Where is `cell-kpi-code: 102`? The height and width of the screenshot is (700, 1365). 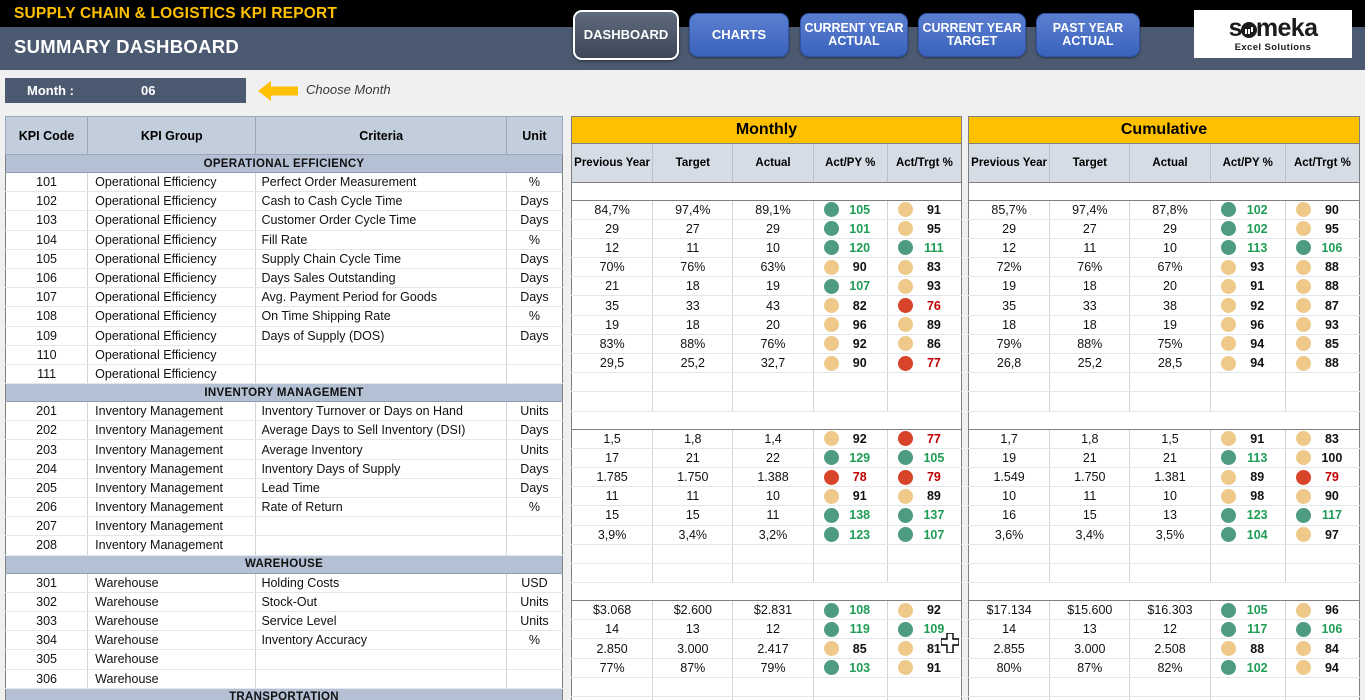
cell-kpi-code: 102 is located at coordinates (47, 201).